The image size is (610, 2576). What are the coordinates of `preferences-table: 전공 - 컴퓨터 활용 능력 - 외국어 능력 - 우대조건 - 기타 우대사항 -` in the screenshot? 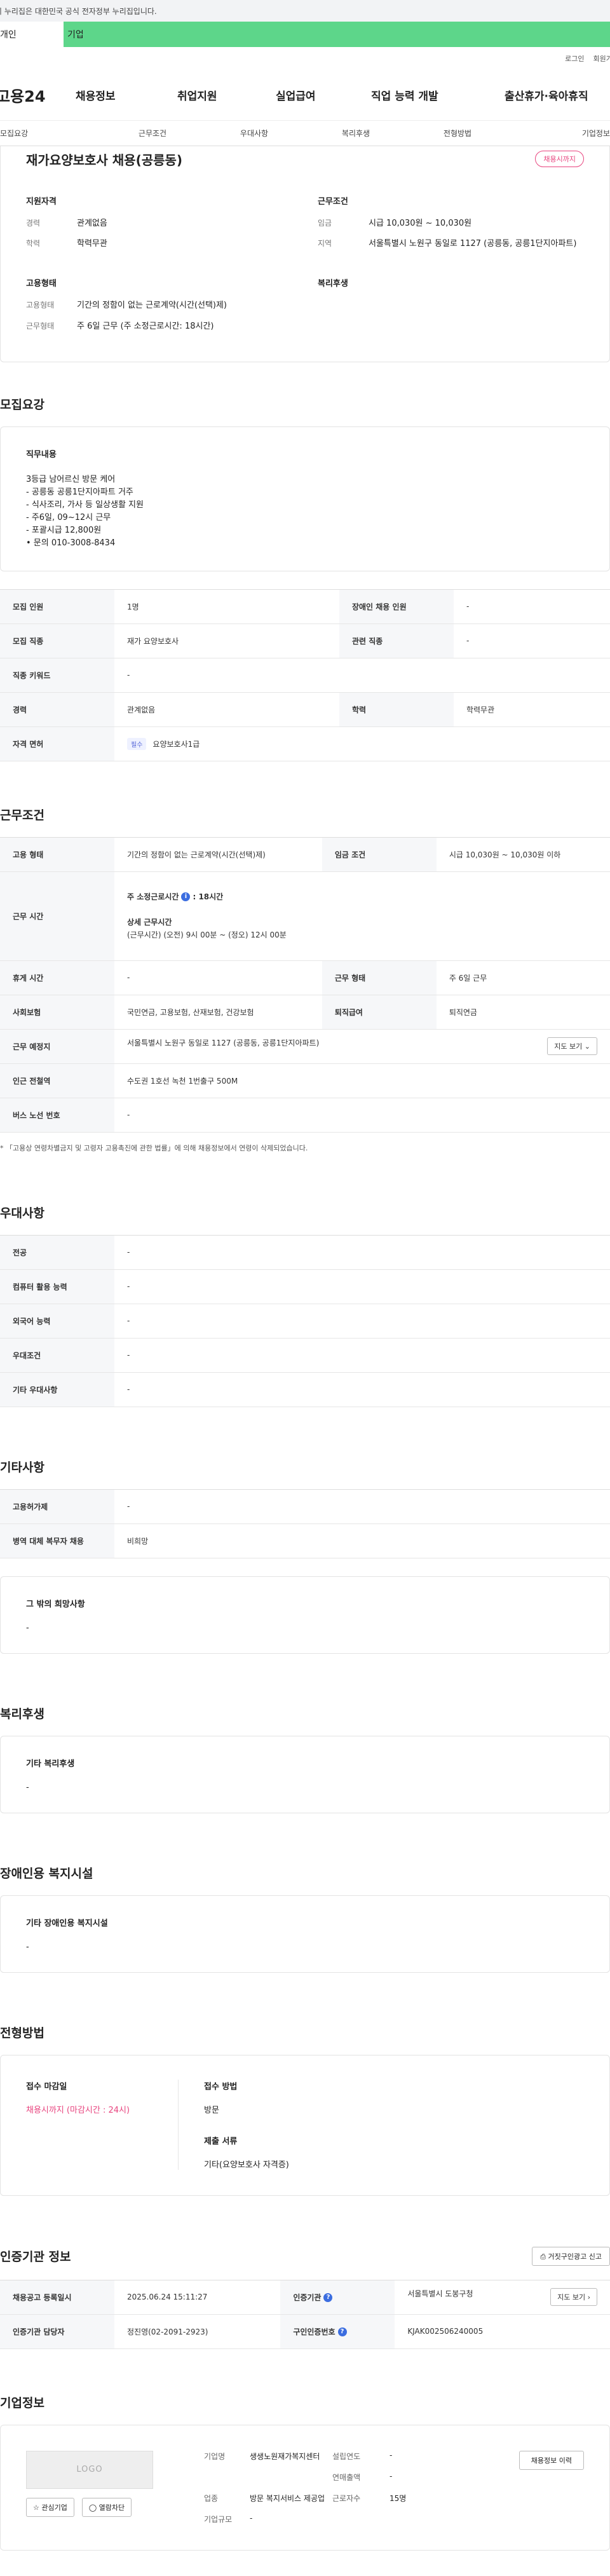 It's located at (305, 1320).